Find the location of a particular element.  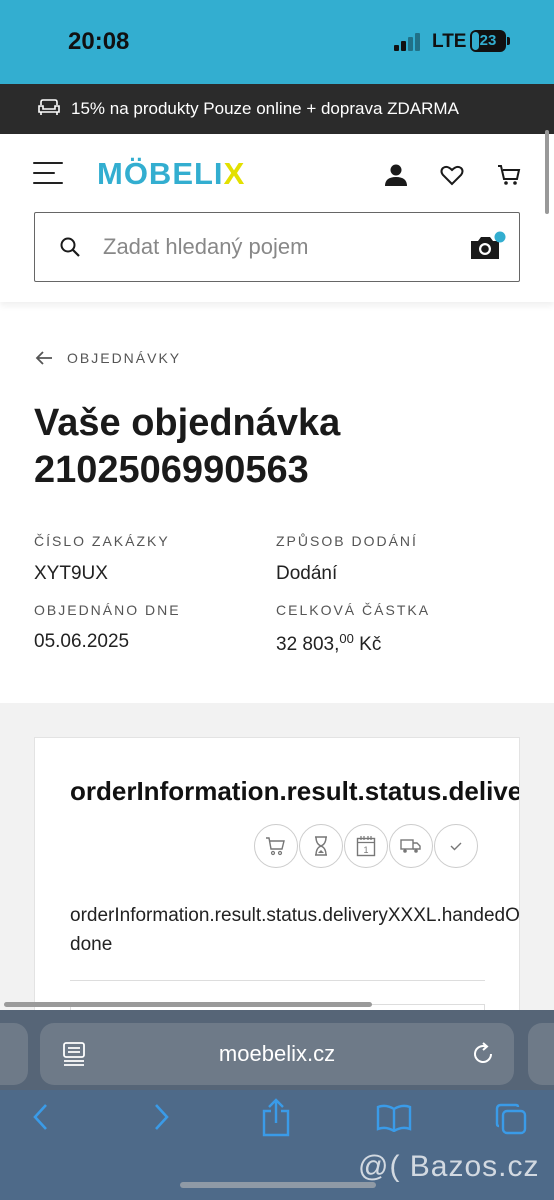

total-value: 32 803,00 Kč is located at coordinates (328, 643).